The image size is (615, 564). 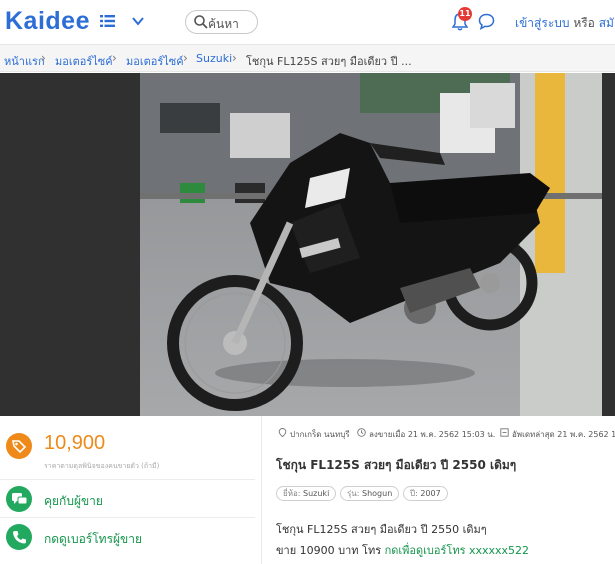 What do you see at coordinates (201, 22) in the screenshot?
I see `search-icon` at bounding box center [201, 22].